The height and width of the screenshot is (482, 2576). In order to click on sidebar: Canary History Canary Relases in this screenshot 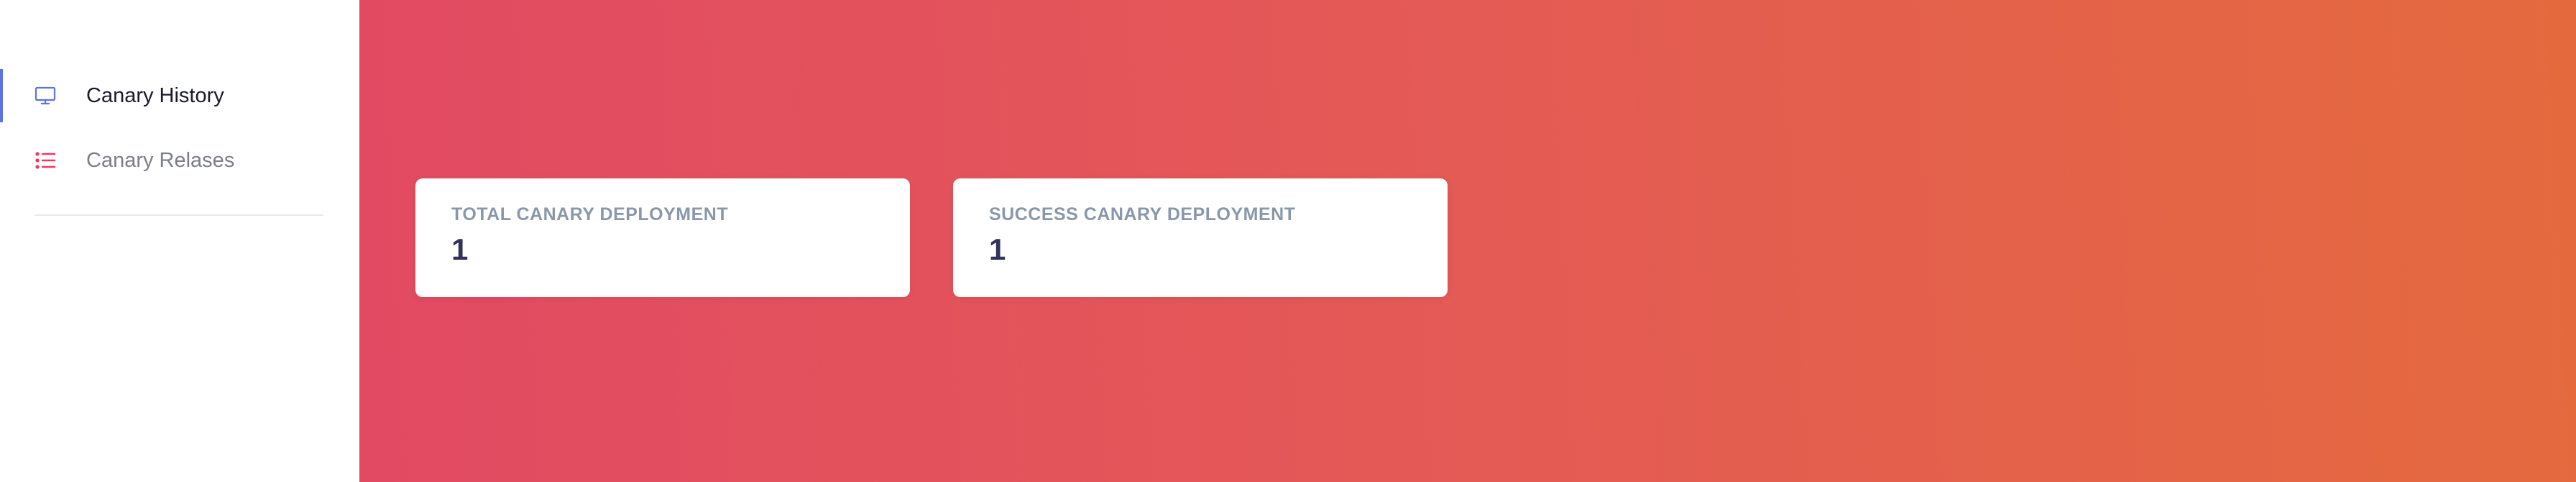, I will do `click(179, 241)`.